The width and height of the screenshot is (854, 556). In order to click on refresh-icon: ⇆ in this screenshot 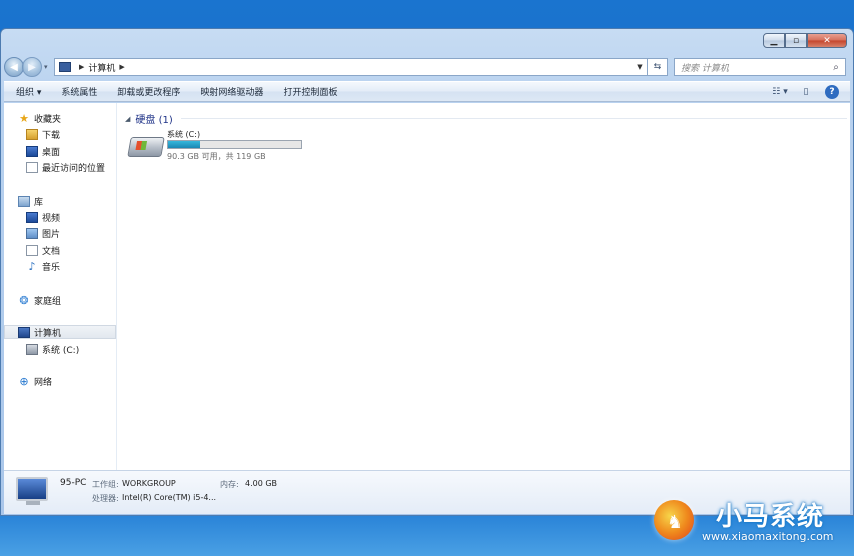, I will do `click(657, 67)`.